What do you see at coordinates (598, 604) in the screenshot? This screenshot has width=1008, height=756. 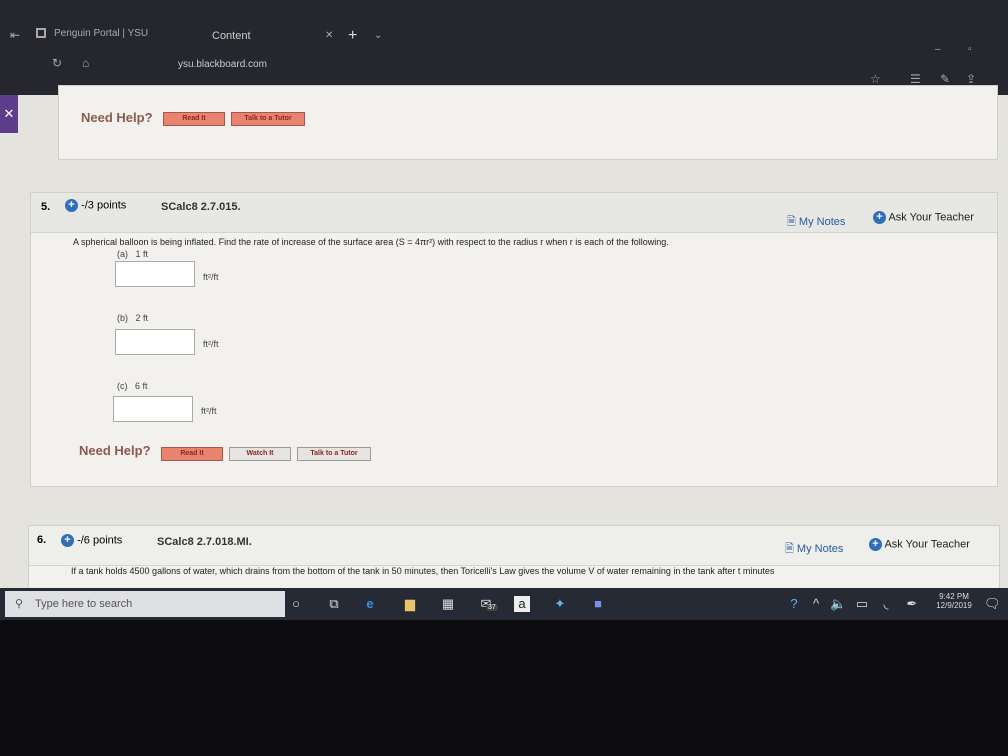 I see `discord-icon: ■` at bounding box center [598, 604].